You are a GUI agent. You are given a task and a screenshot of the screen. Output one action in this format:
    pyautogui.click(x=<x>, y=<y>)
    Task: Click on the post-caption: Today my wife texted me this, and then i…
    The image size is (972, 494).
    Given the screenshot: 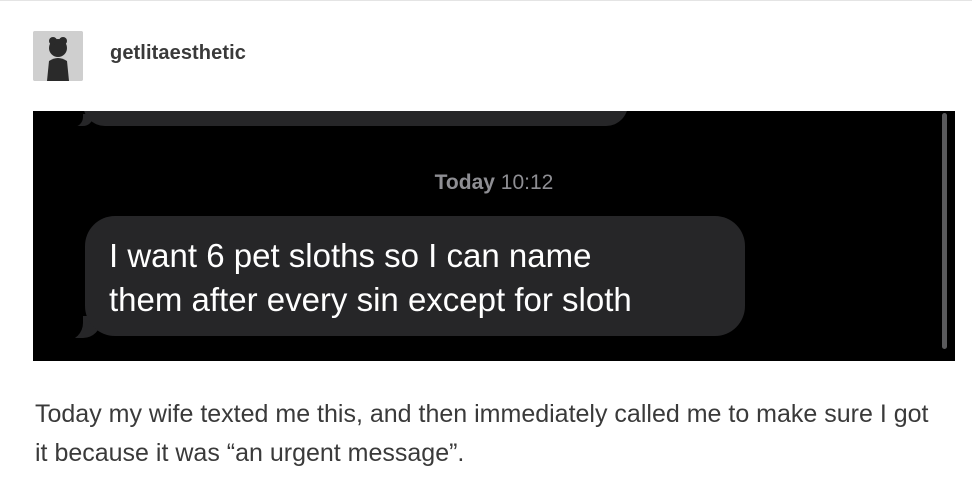 What is the action you would take?
    pyautogui.click(x=482, y=433)
    